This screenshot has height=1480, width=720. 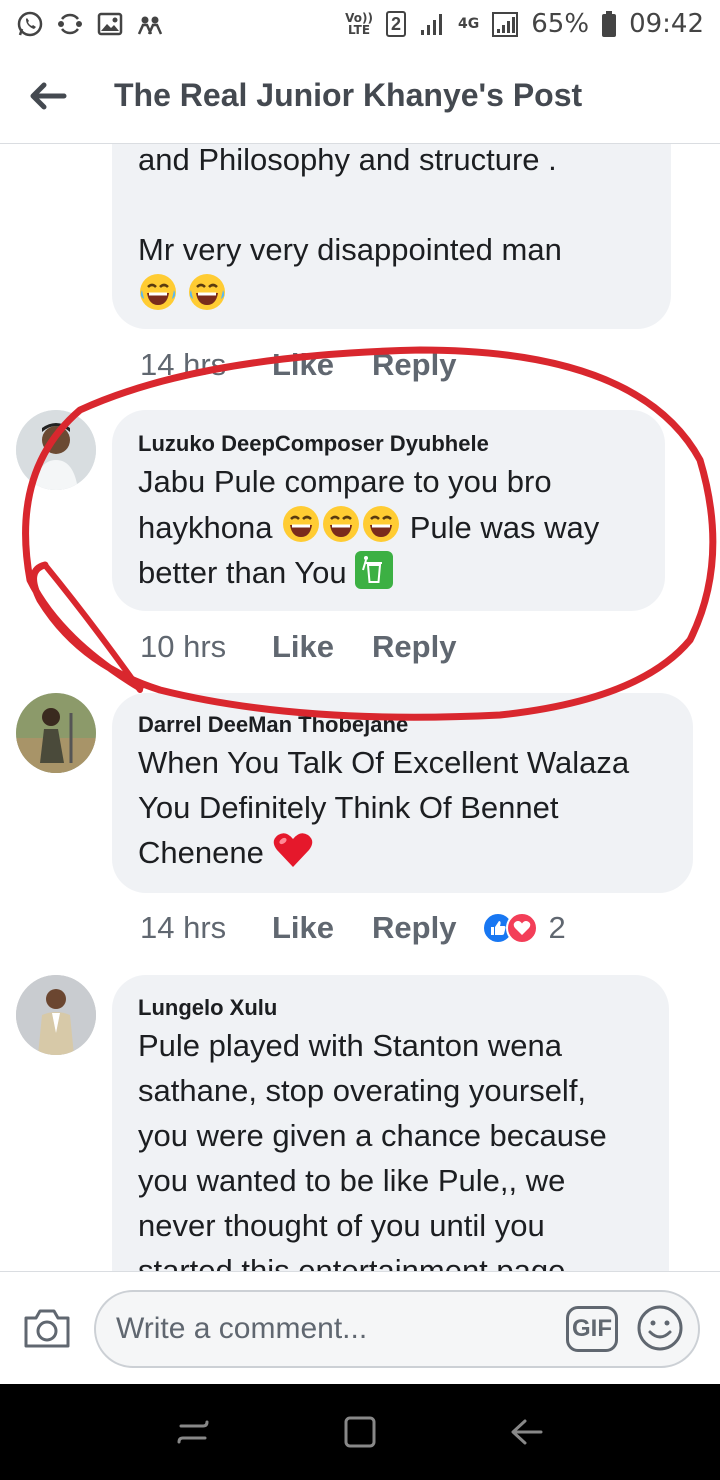 What do you see at coordinates (557, 927) in the screenshot?
I see `reaction-count: 2` at bounding box center [557, 927].